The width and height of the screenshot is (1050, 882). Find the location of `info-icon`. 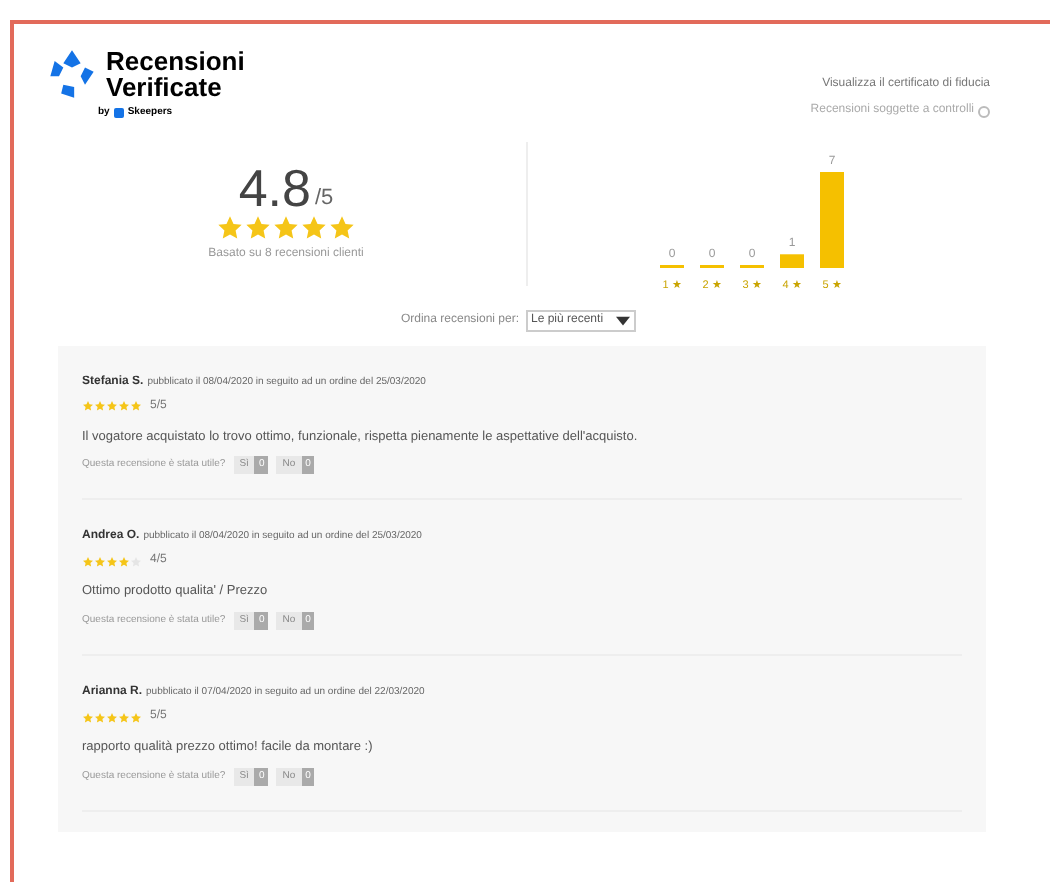

info-icon is located at coordinates (984, 111).